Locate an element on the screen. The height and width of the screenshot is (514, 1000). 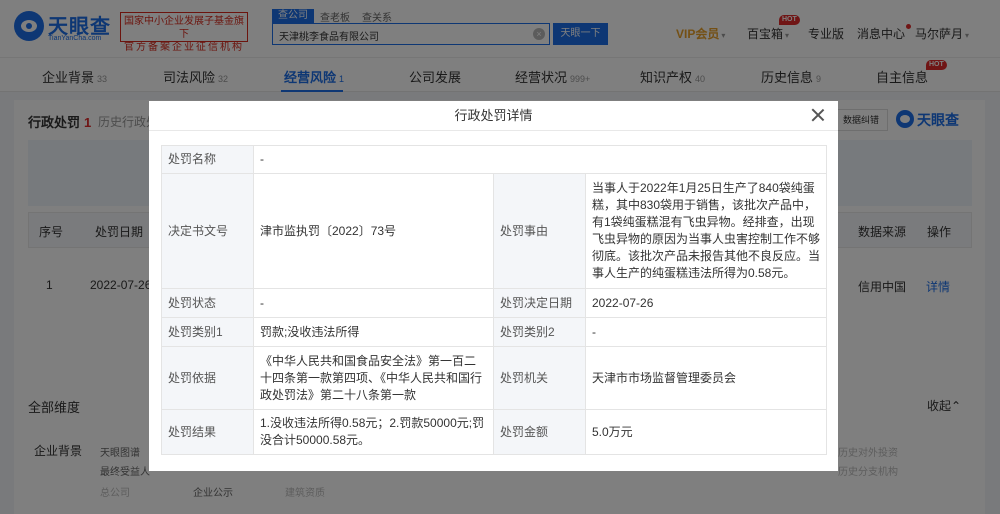
detail-row: 处罚类别1 罚款;没收违法所得 处罚类别2 - is located at coordinates (494, 332).